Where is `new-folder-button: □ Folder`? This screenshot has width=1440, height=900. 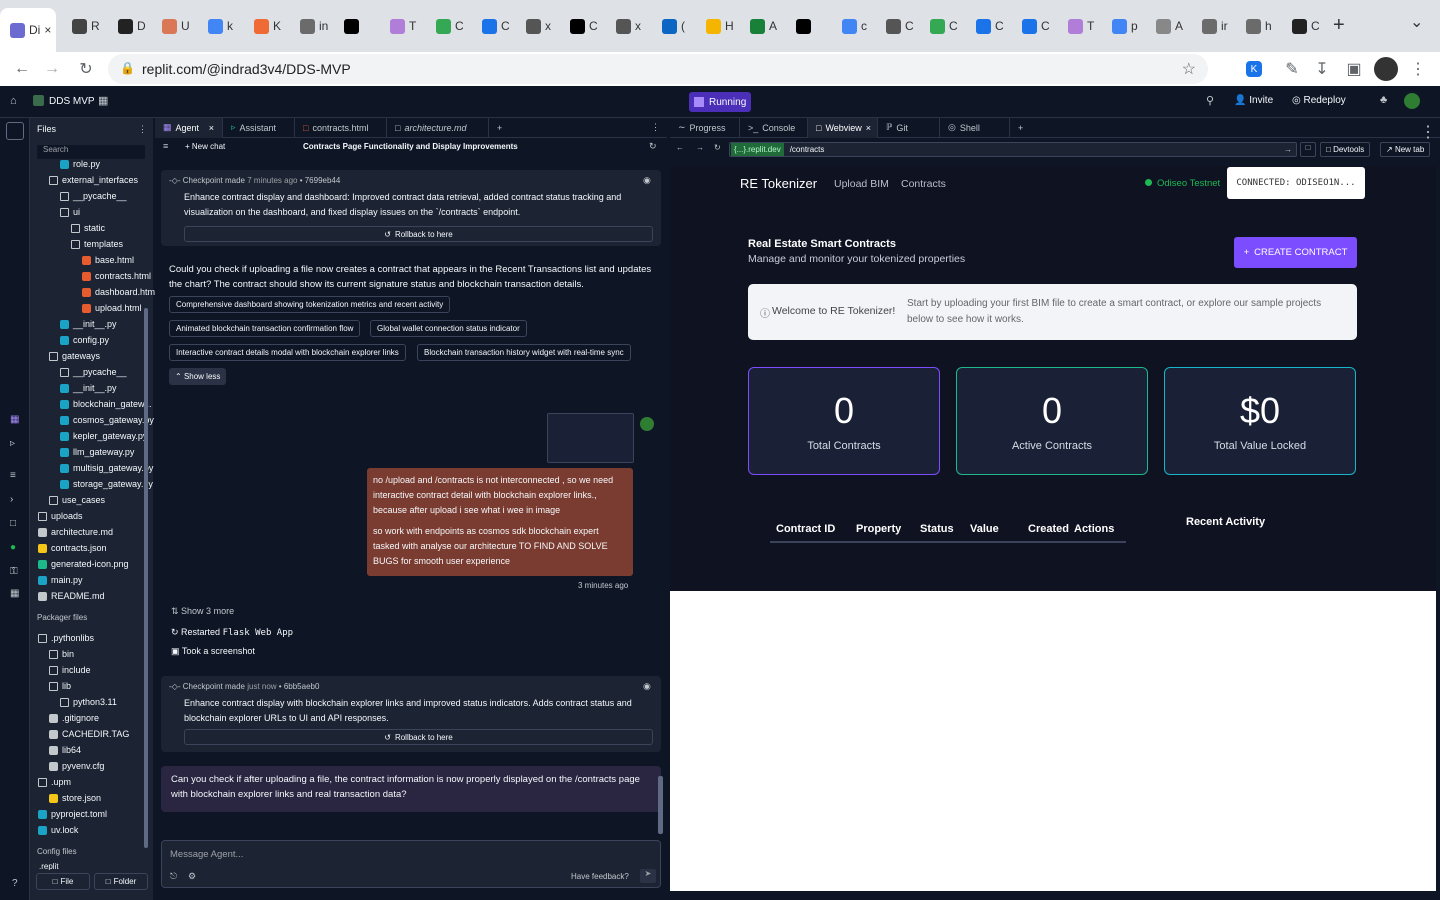 new-folder-button: □ Folder is located at coordinates (121, 881).